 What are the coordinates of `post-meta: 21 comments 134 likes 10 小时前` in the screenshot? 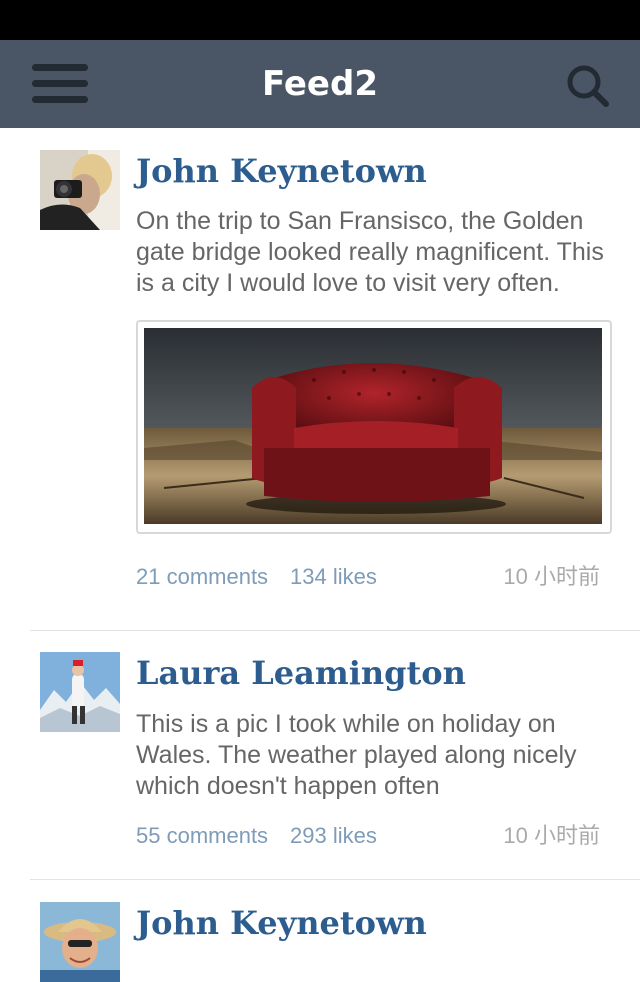 It's located at (368, 577).